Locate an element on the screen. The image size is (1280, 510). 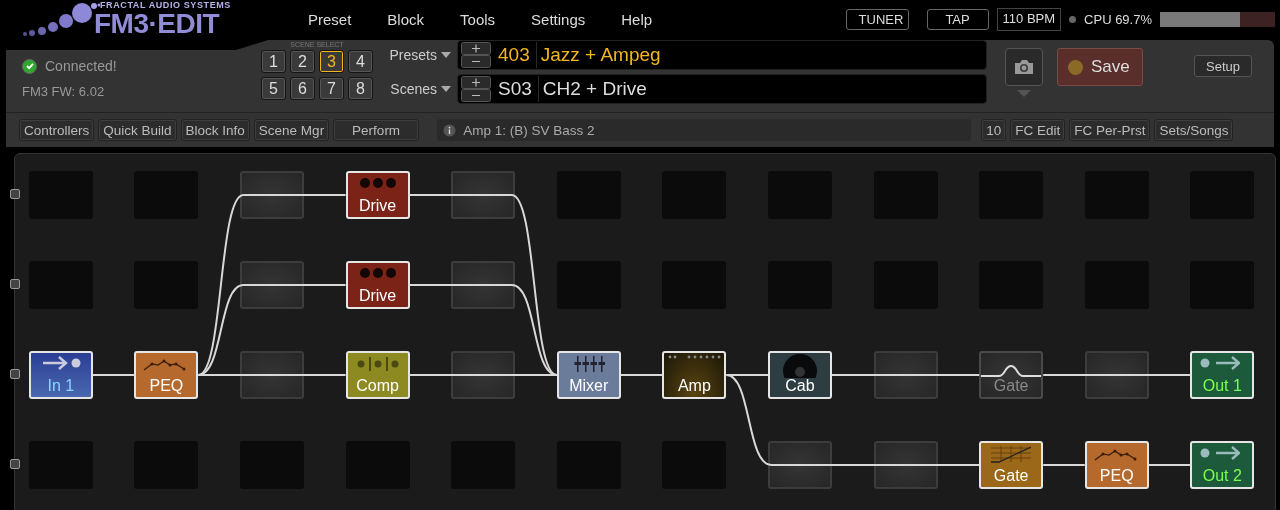
in-block: In 1 is located at coordinates (60, 375).